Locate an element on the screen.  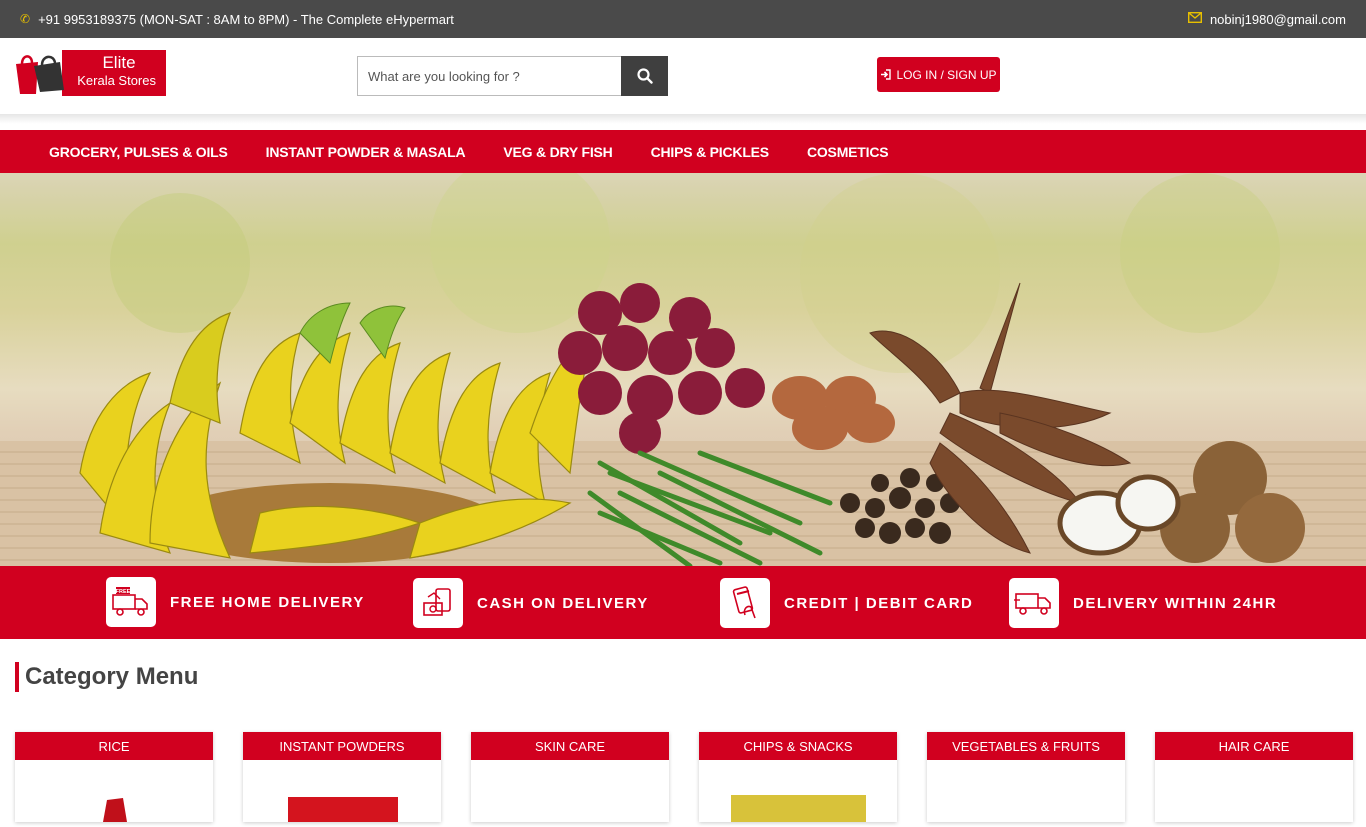
category-card-chips-snacks: CHIPS & SNACKS is located at coordinates (798, 777).